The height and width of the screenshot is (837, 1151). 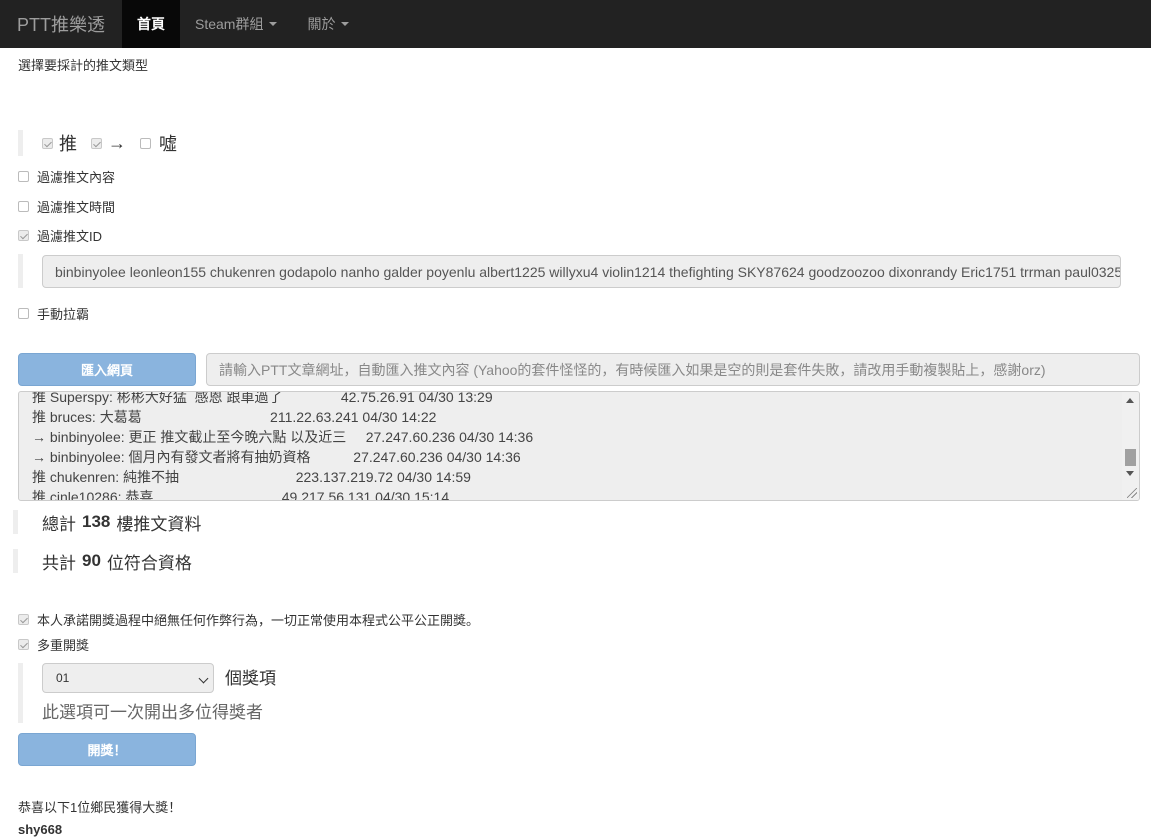 What do you see at coordinates (102, 561) in the screenshot?
I see `qualified-count-stat: 共計 90 位符合資格` at bounding box center [102, 561].